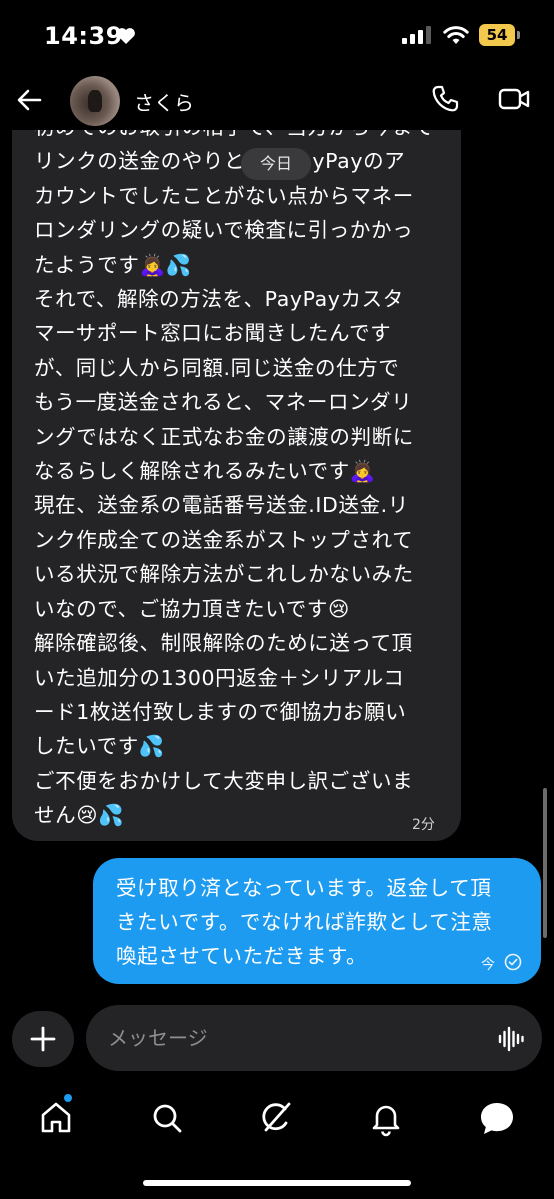  What do you see at coordinates (277, 36) in the screenshot?
I see `status-bar: 14:39 54` at bounding box center [277, 36].